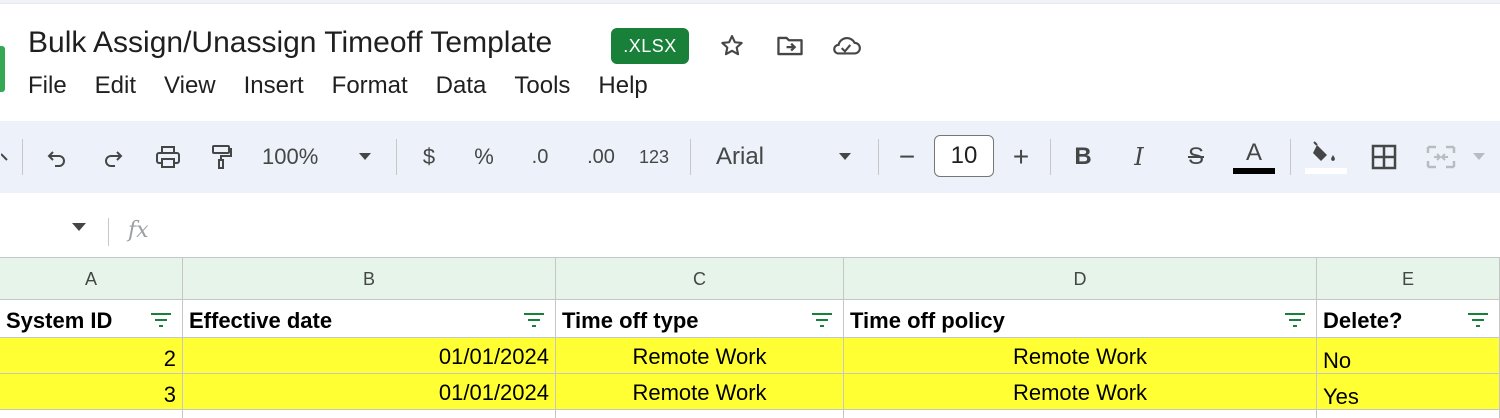 The image size is (1500, 418). Describe the element at coordinates (484, 157) in the screenshot. I see `percent-format-button: %` at that location.